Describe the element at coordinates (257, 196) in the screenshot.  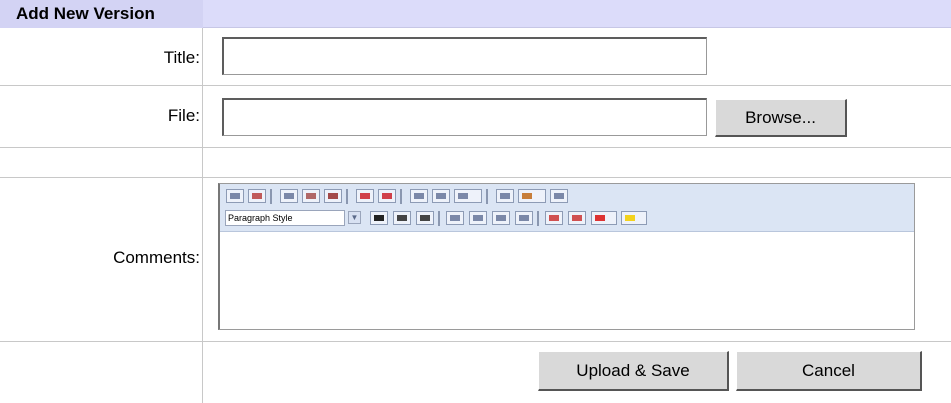
I see `spellcheck-icon` at that location.